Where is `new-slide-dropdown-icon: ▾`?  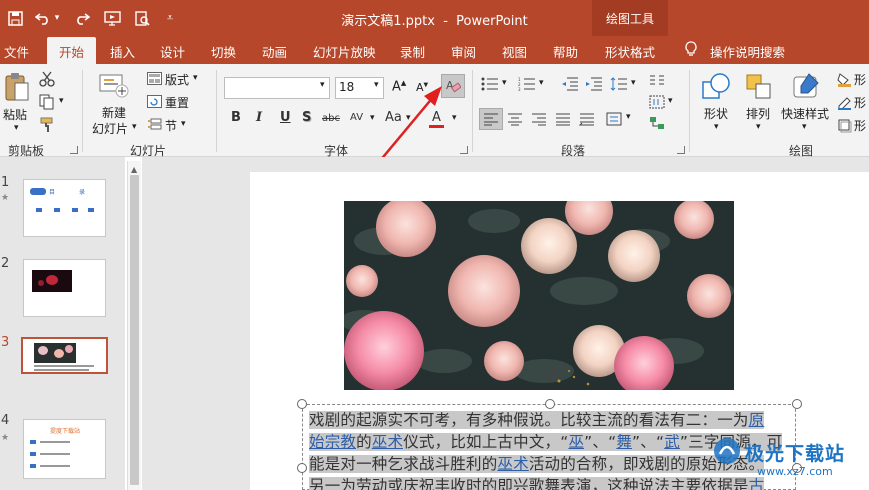
new-slide-dropdown-icon: ▾ is located at coordinates (134, 127).